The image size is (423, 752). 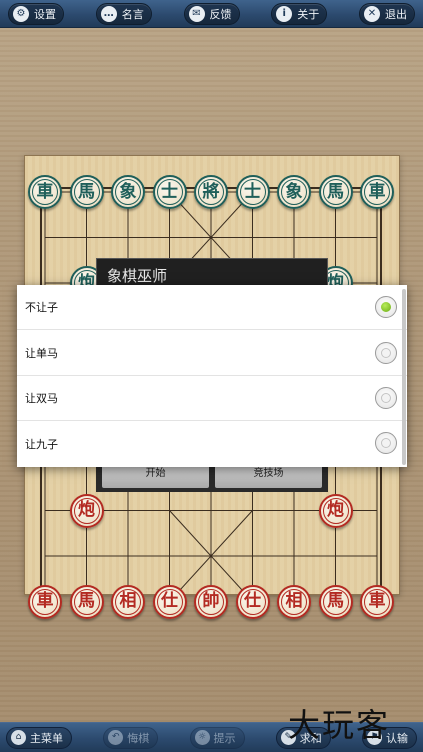 I want to click on radio-selected-dot, so click(x=386, y=307).